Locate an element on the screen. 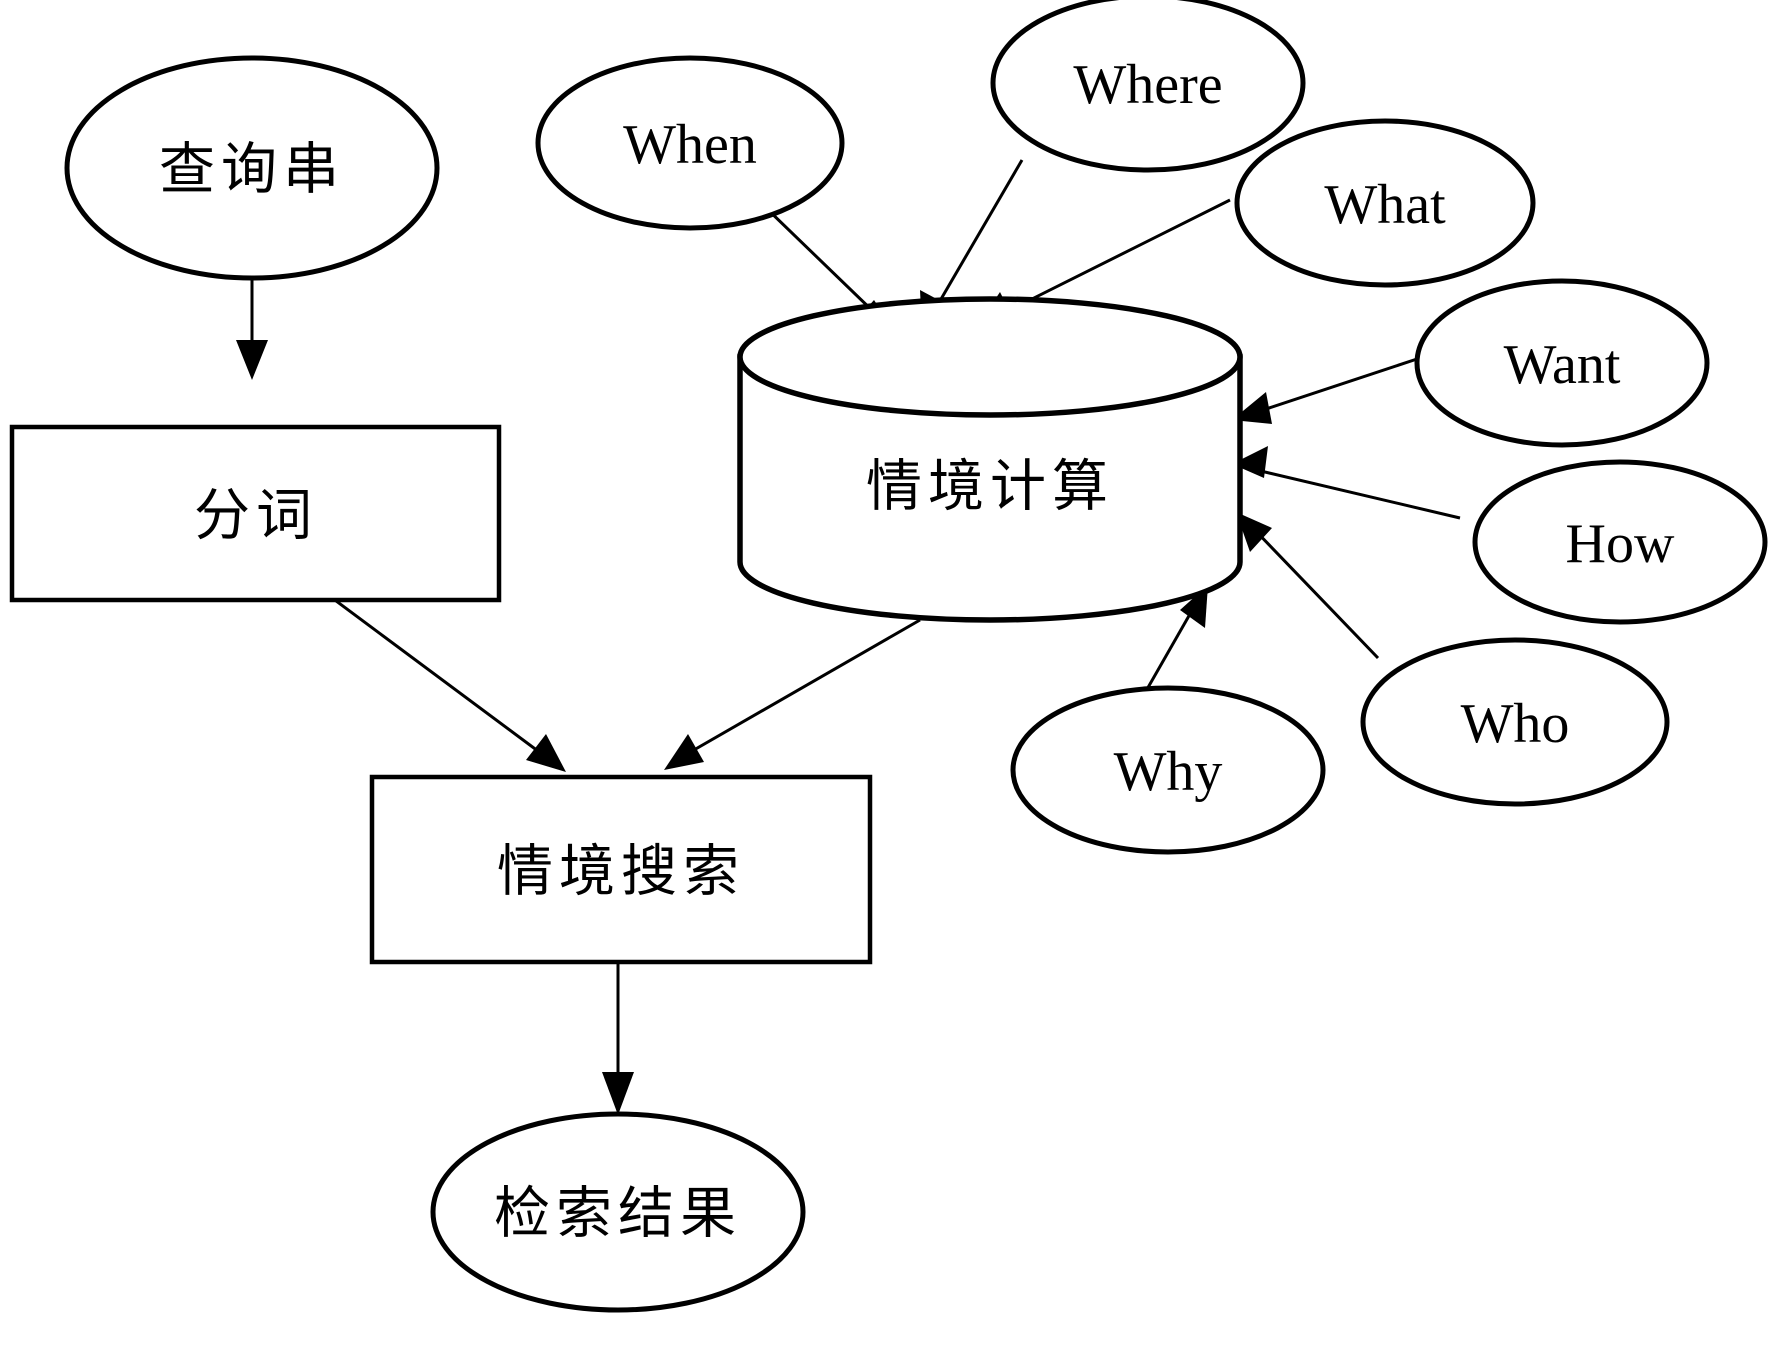  node-search-result-label: 检索结果 is located at coordinates (618, 1214).